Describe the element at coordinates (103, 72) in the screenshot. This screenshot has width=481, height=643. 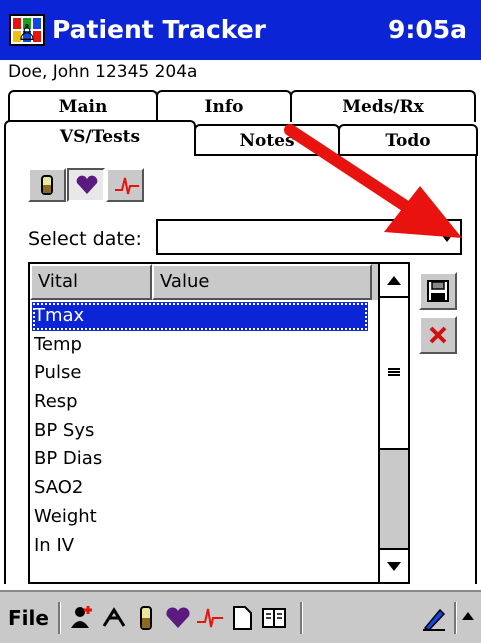
I see `patient-info: Doe, John 12345 204a` at that location.